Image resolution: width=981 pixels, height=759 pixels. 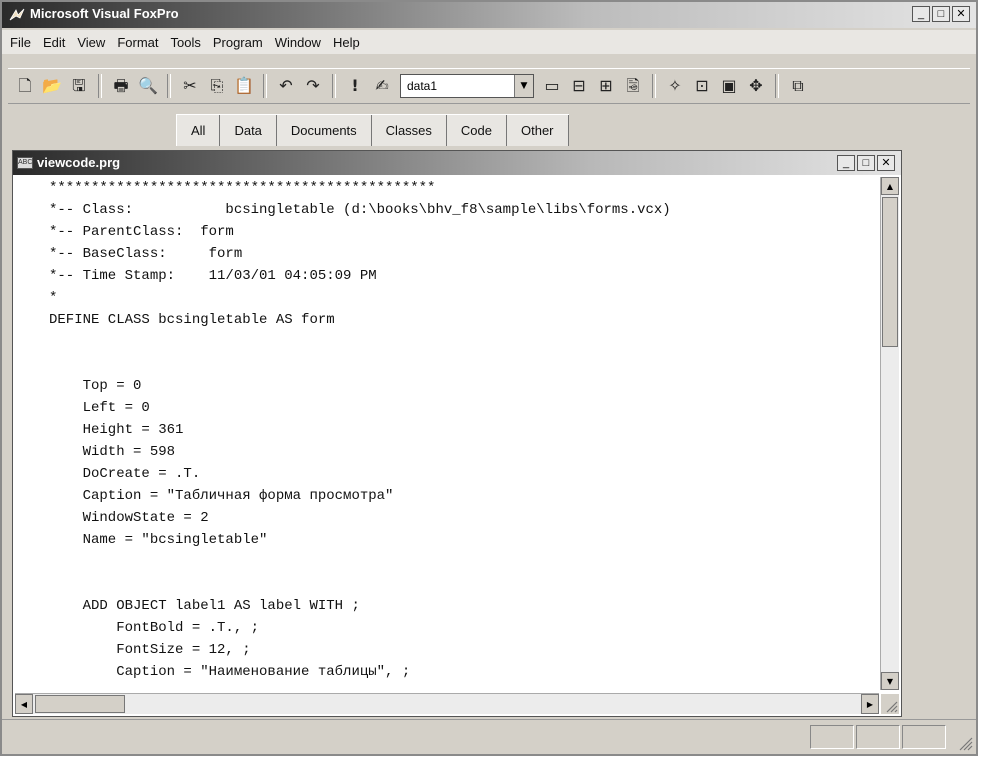 What do you see at coordinates (192, 320) in the screenshot?
I see `code-line: DEFINE CLASS bcsingletable AS form` at bounding box center [192, 320].